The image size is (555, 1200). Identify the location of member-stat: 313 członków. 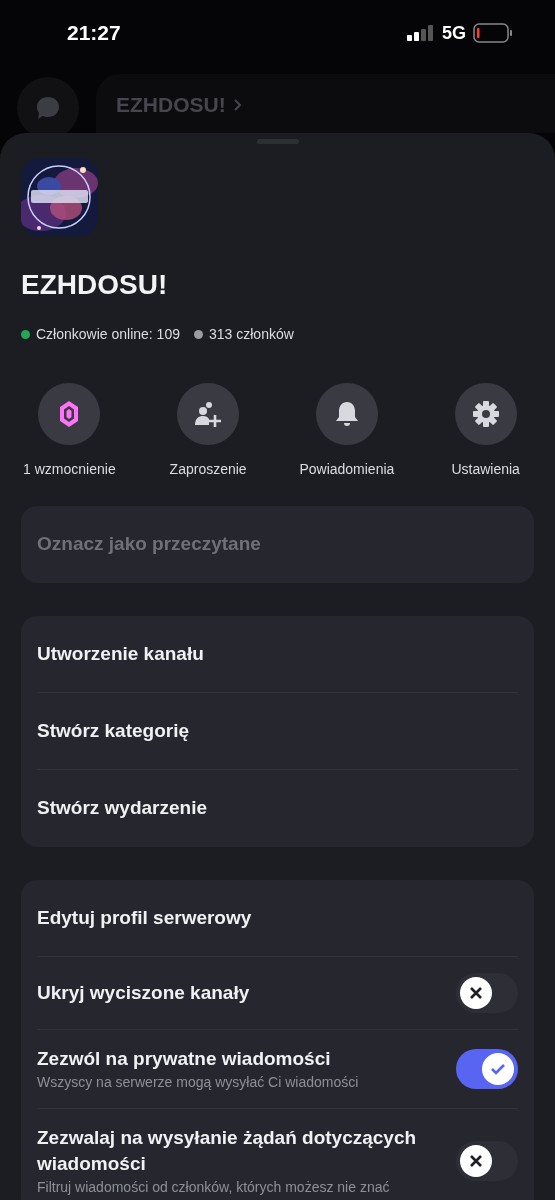
(251, 334).